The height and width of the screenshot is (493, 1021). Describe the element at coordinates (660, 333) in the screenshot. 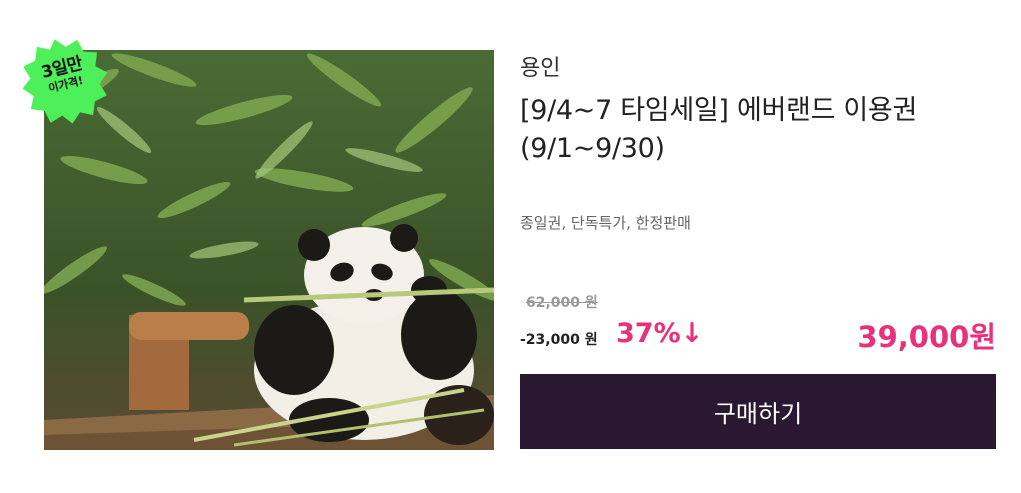

I see `discount-rate: 37%↓` at that location.